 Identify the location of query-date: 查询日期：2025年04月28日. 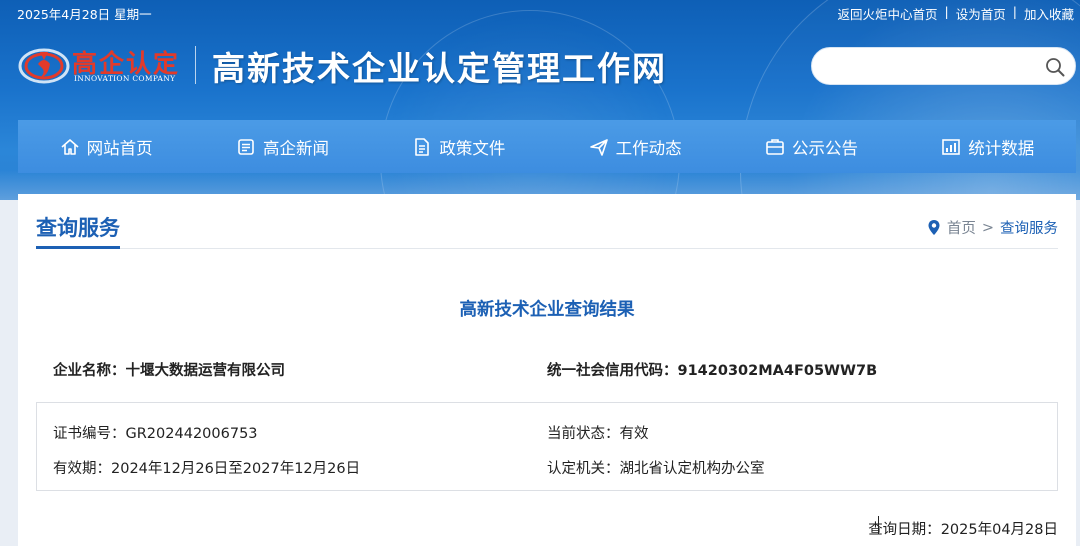
(963, 528).